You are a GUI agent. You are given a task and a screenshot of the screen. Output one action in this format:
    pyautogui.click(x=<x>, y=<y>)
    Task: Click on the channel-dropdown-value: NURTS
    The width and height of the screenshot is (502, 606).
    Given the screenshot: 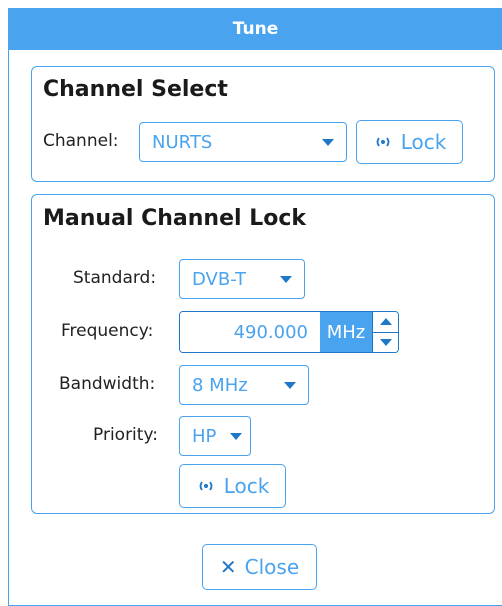 What is the action you would take?
    pyautogui.click(x=182, y=142)
    